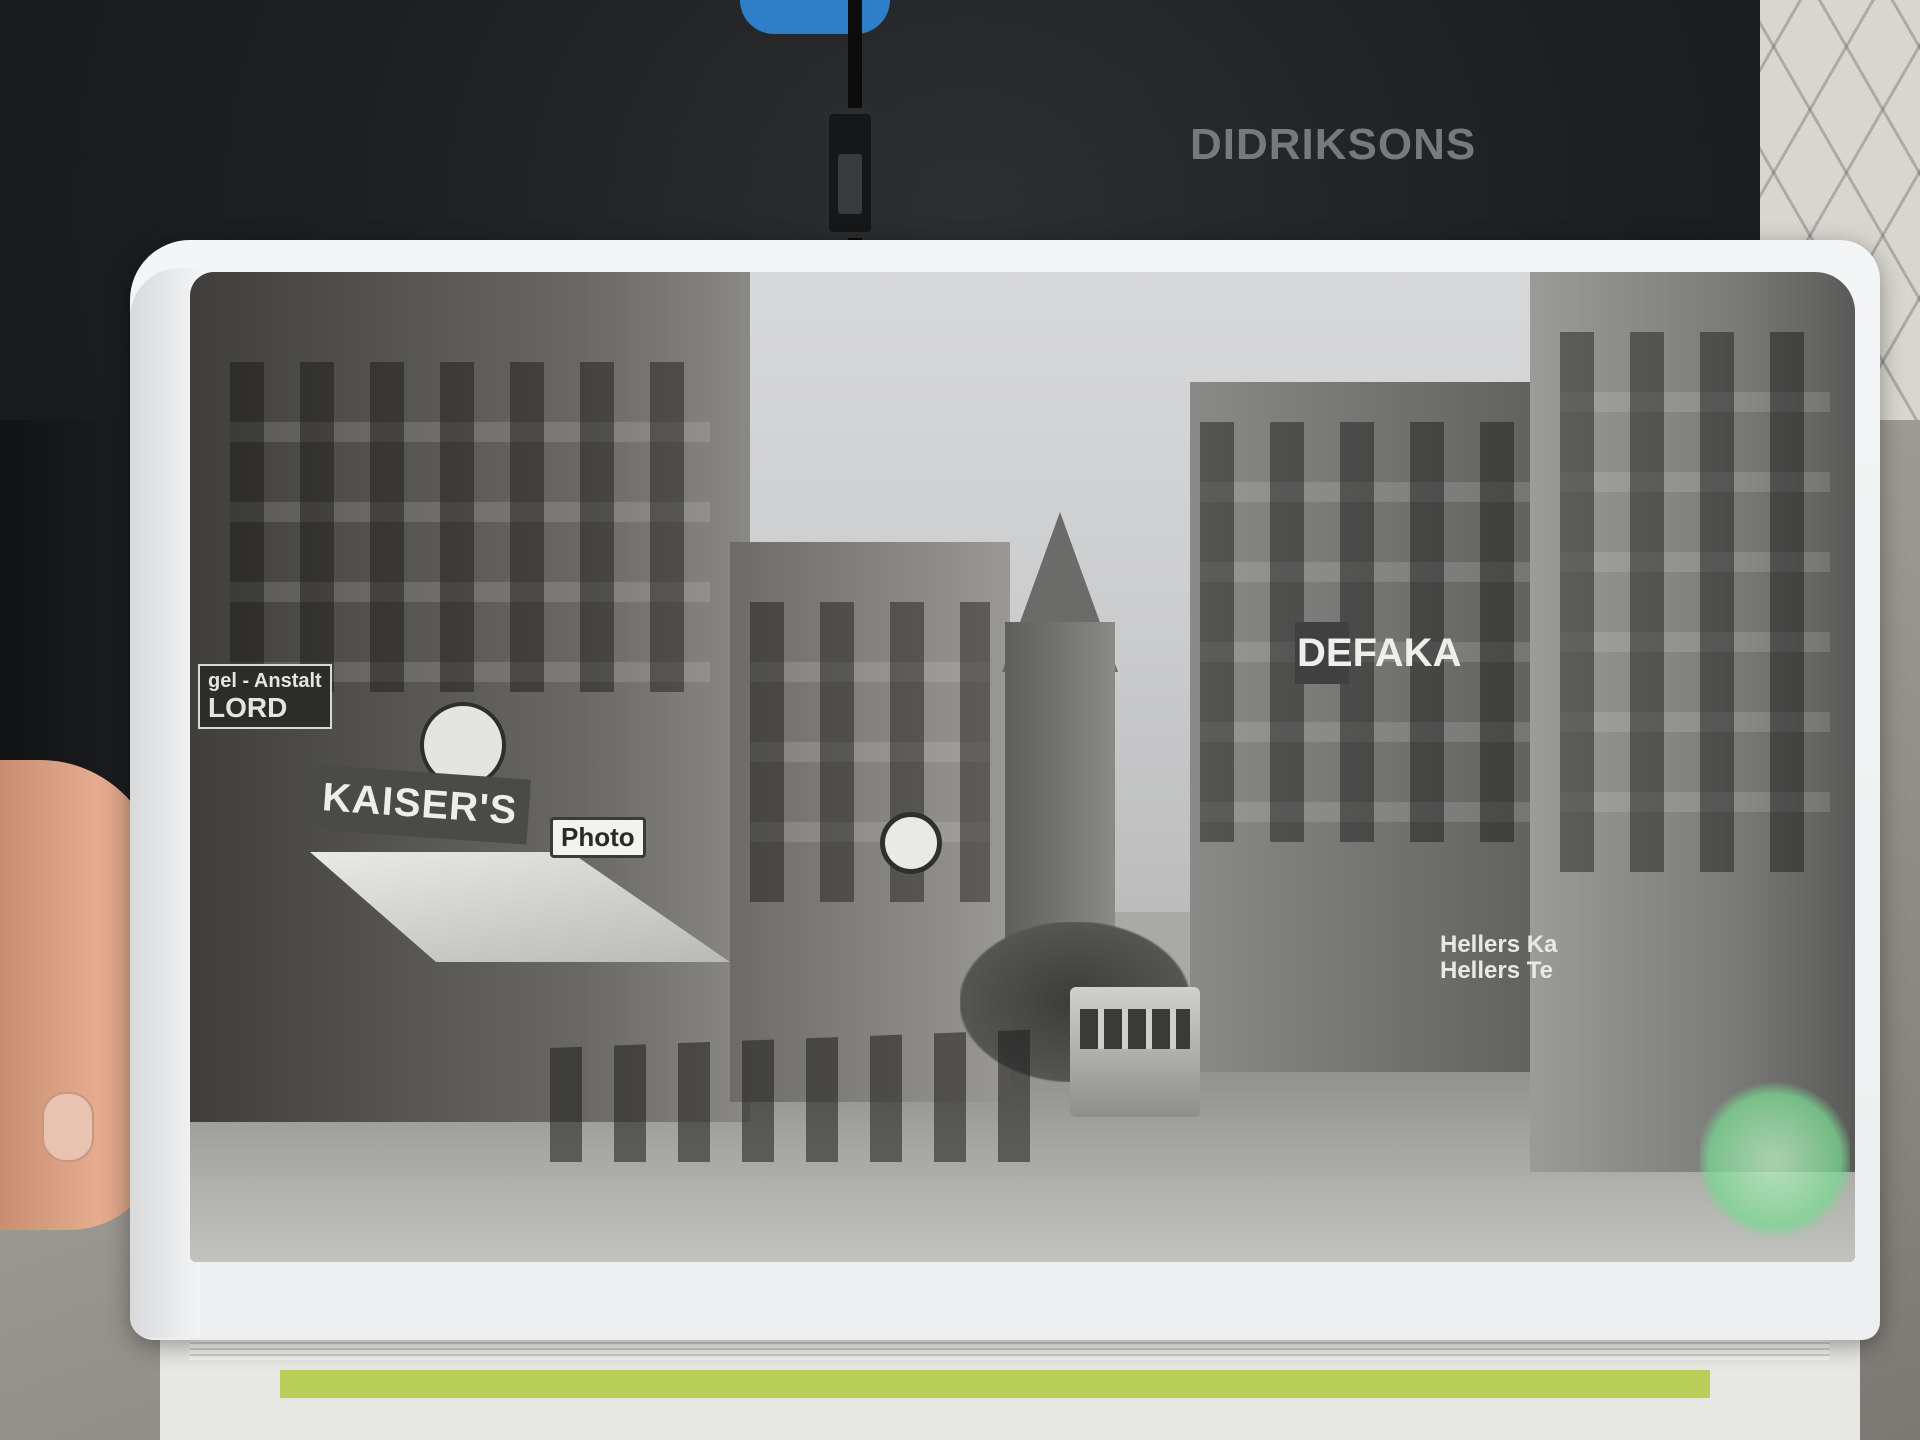 The height and width of the screenshot is (1440, 1920). I want to click on thumbnail, so click(68, 1127).